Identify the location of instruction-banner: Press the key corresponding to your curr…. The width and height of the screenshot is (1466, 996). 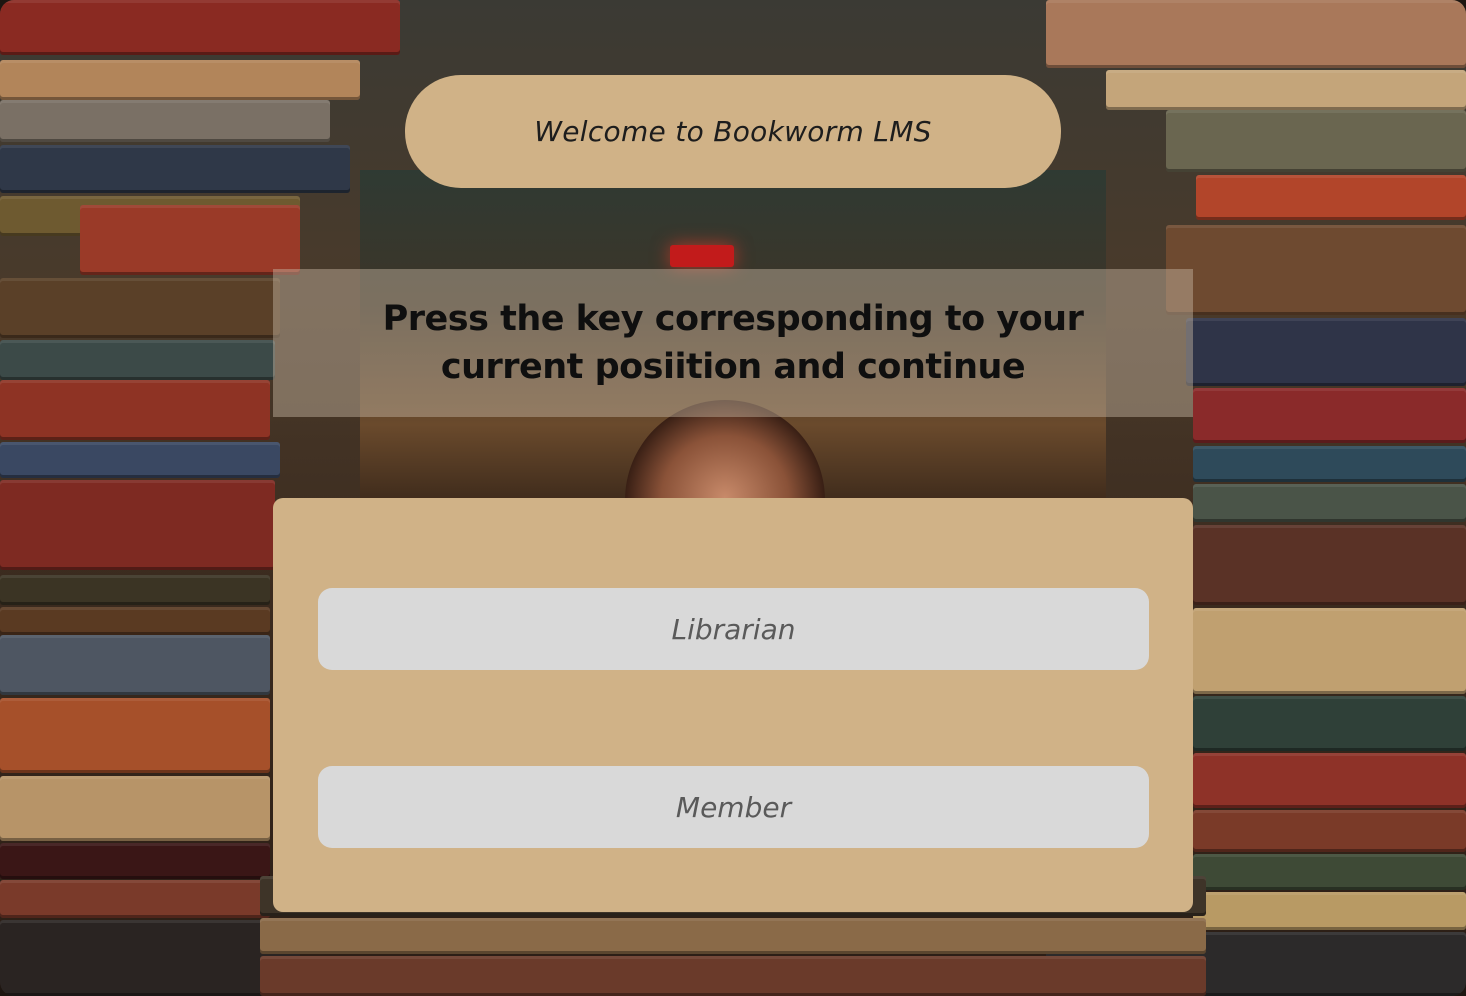
(733, 343).